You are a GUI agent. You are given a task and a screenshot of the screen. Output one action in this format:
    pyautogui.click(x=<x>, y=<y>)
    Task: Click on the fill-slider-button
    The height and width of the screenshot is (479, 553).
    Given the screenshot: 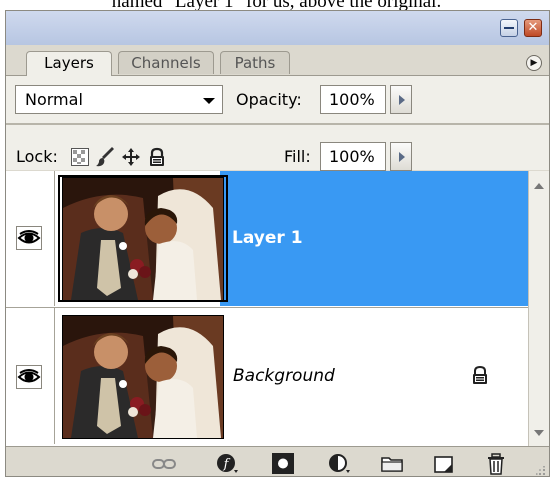 What is the action you would take?
    pyautogui.click(x=401, y=156)
    